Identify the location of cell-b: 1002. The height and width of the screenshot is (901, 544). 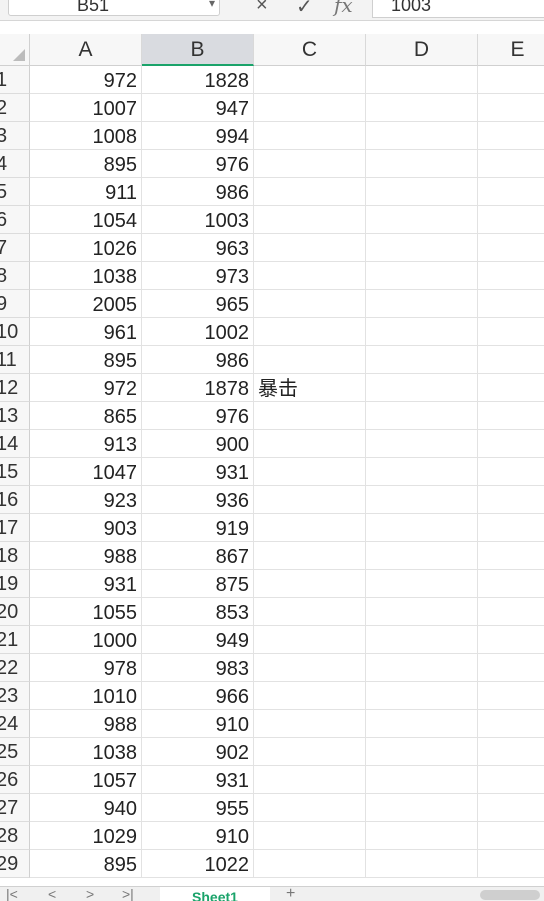
(198, 332).